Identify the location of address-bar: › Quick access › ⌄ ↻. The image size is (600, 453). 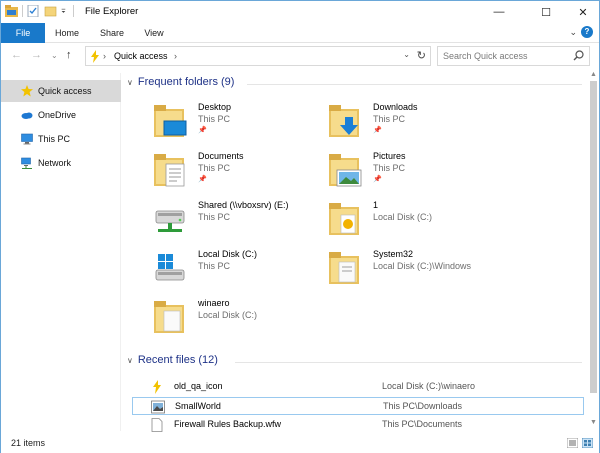
(258, 56).